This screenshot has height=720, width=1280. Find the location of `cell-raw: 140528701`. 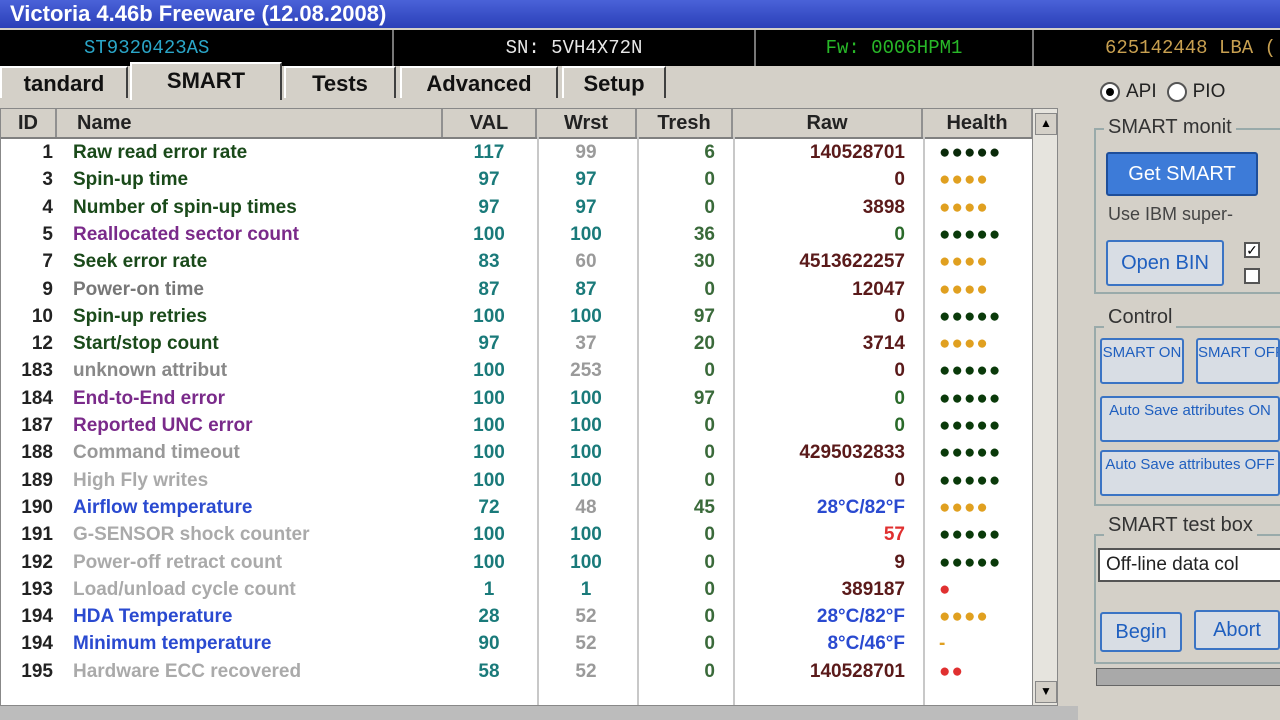

cell-raw: 140528701 is located at coordinates (857, 152).